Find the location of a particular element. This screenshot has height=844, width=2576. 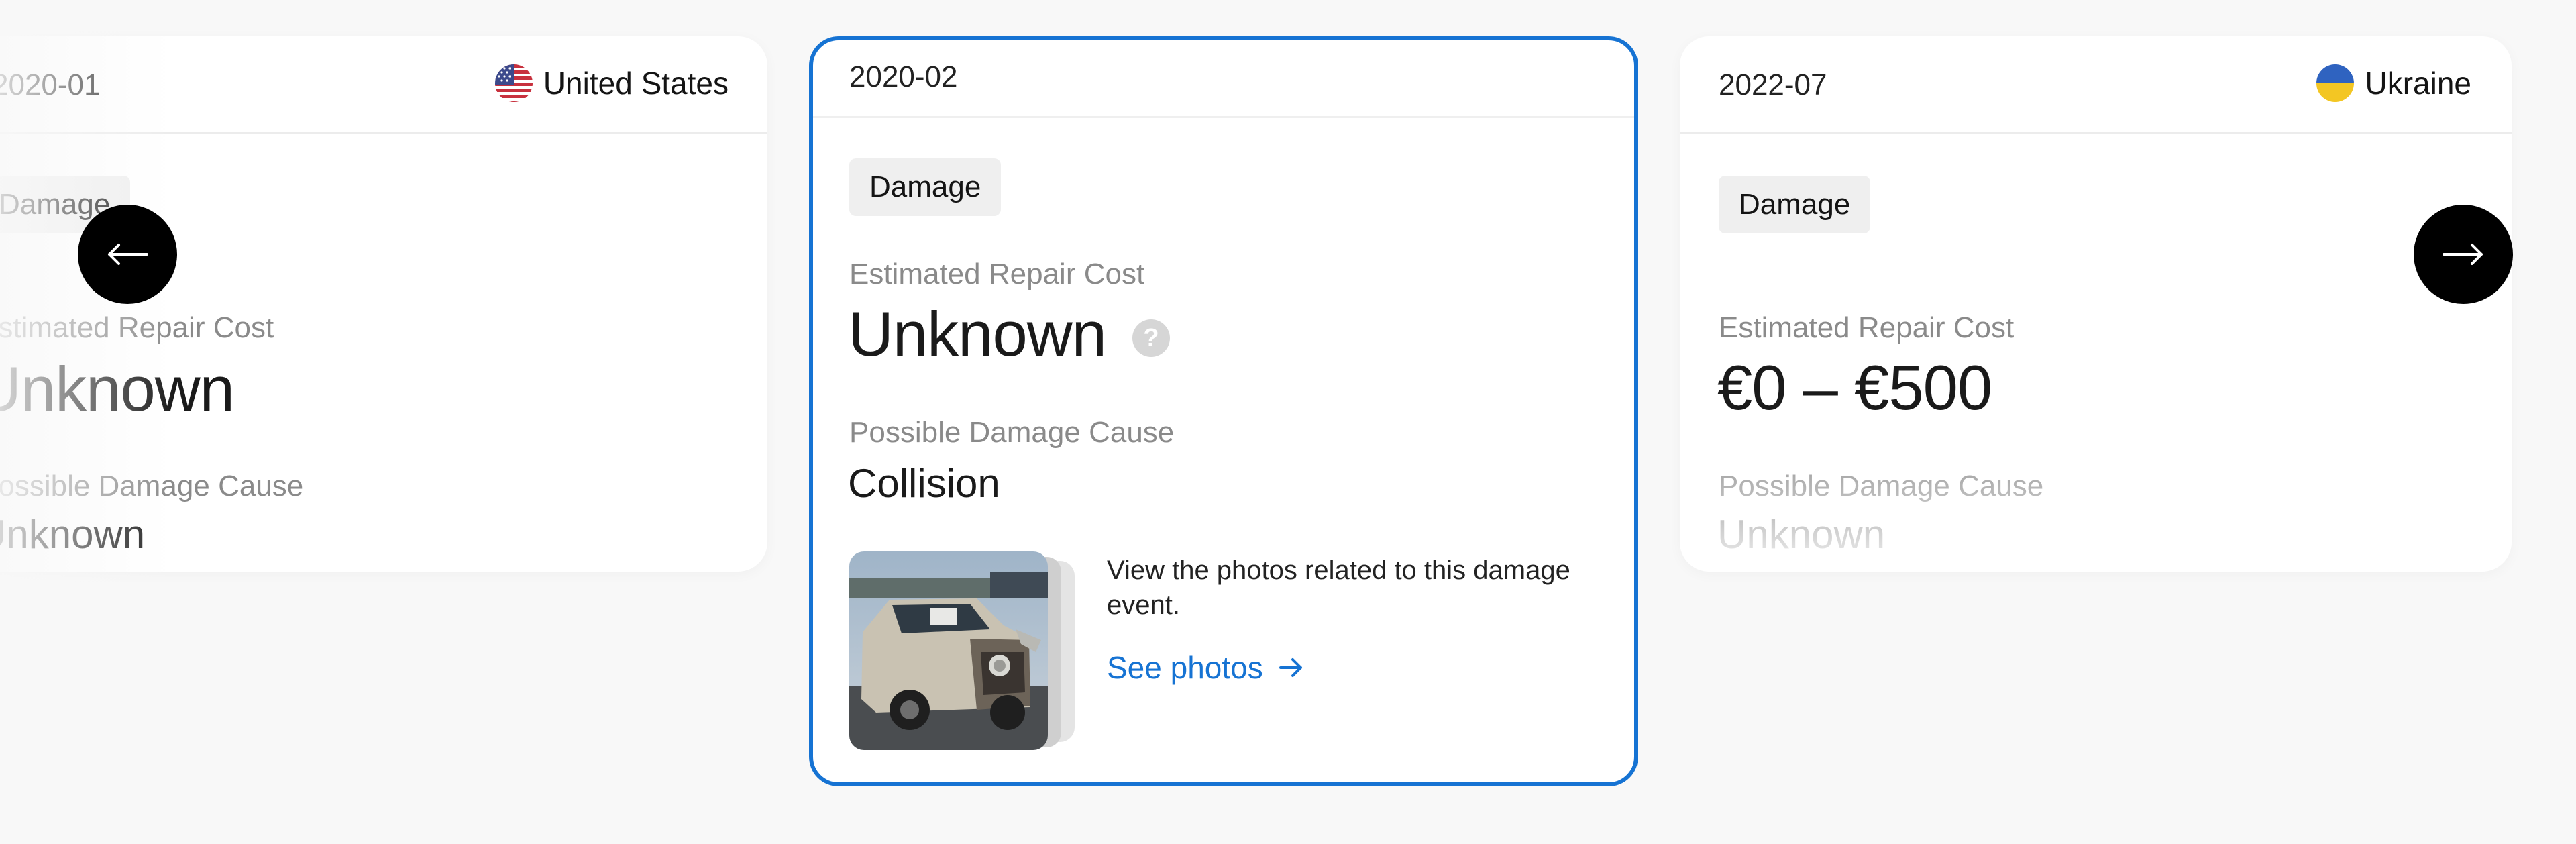

card-header: 2022-07 Ukraine is located at coordinates (2096, 85).